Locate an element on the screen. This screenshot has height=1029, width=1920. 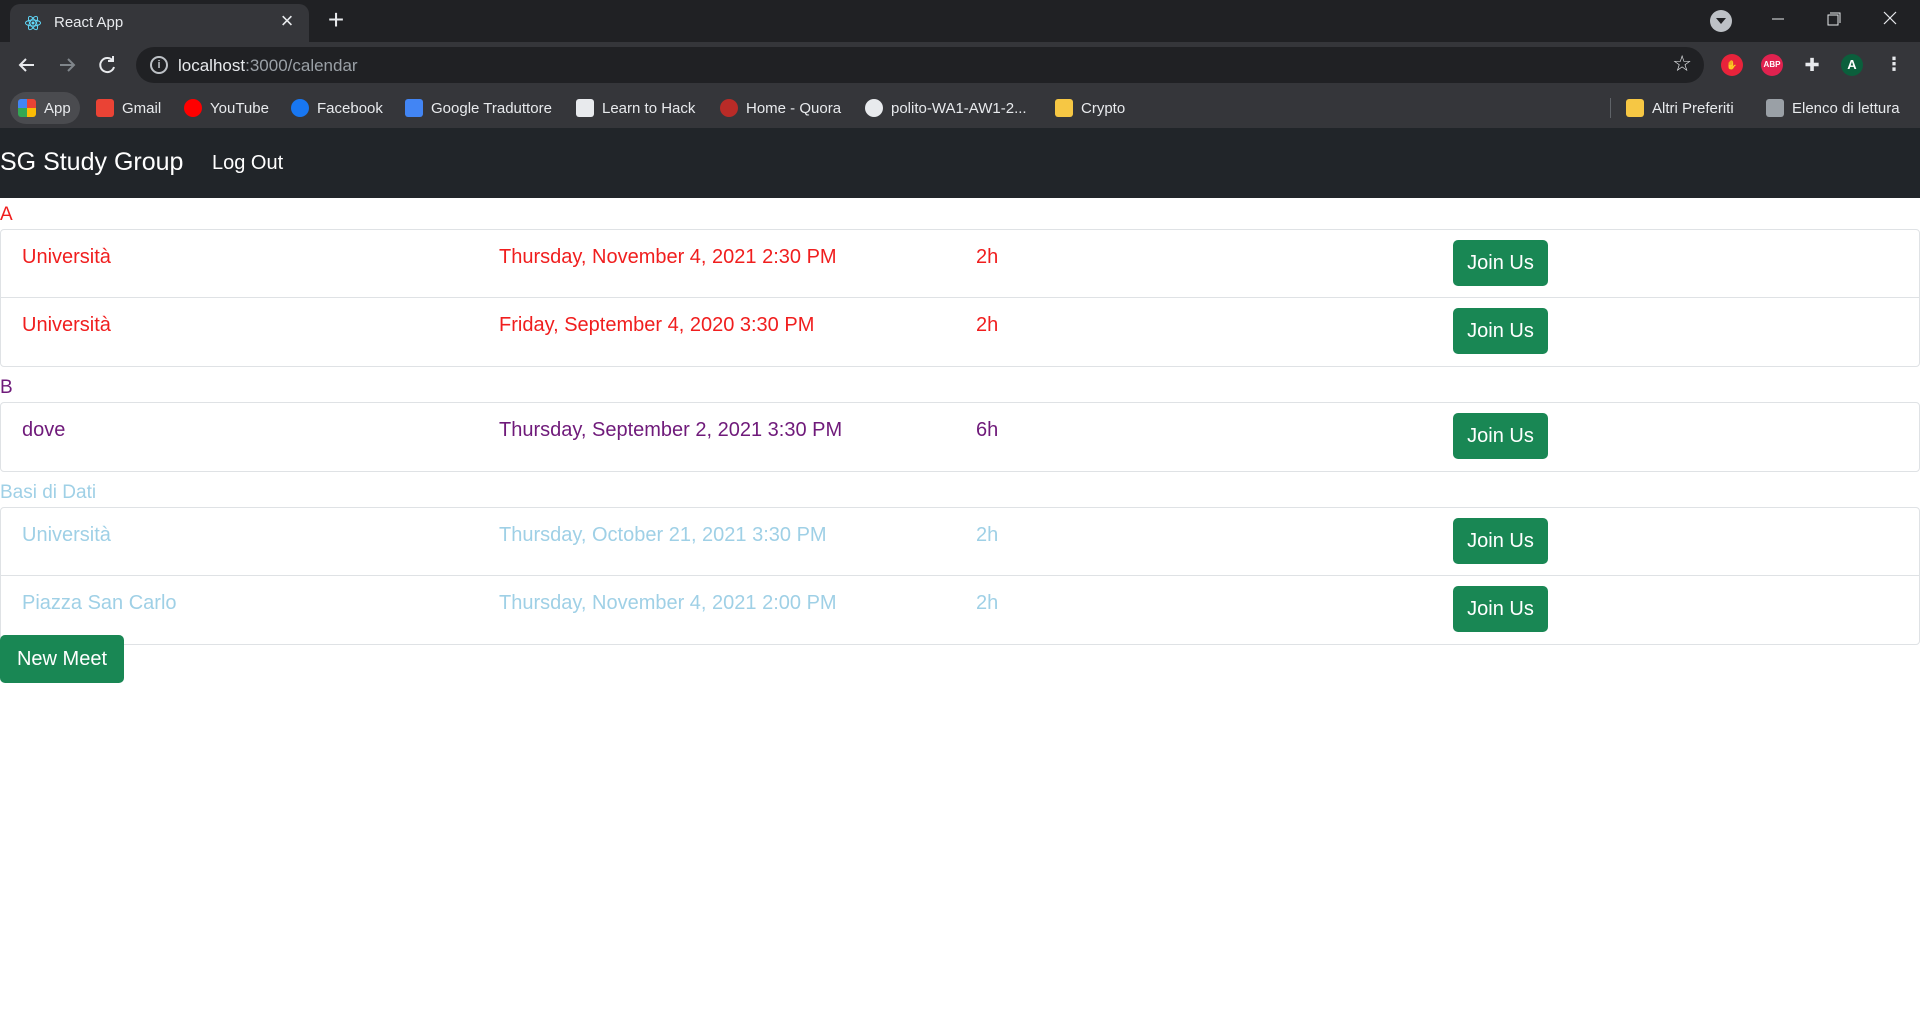
address-bar: i localhost:3000/calendar ☆ is located at coordinates (920, 65).